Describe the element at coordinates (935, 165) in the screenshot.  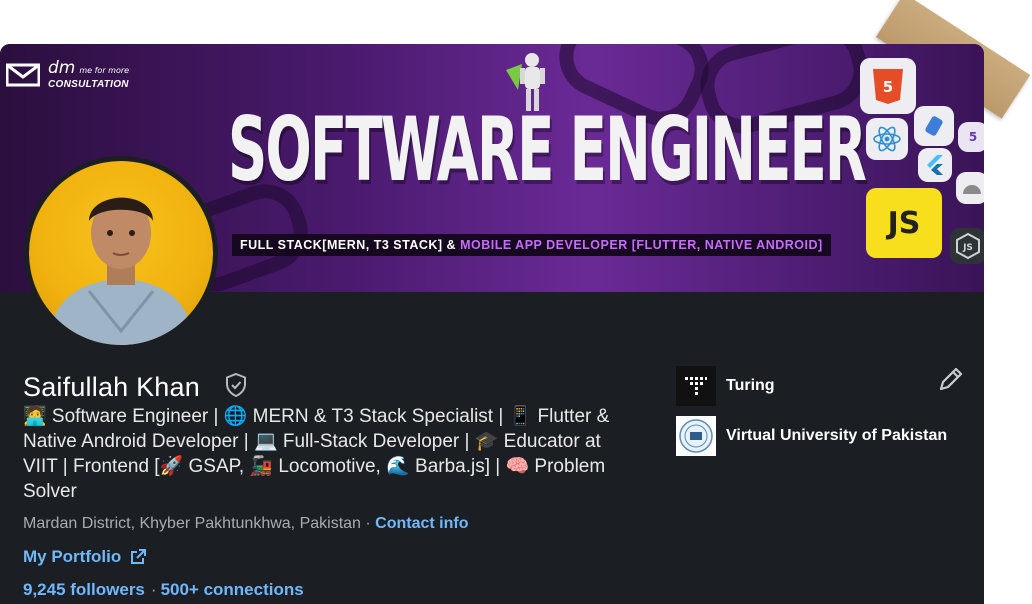
I see `flutter-icon` at that location.